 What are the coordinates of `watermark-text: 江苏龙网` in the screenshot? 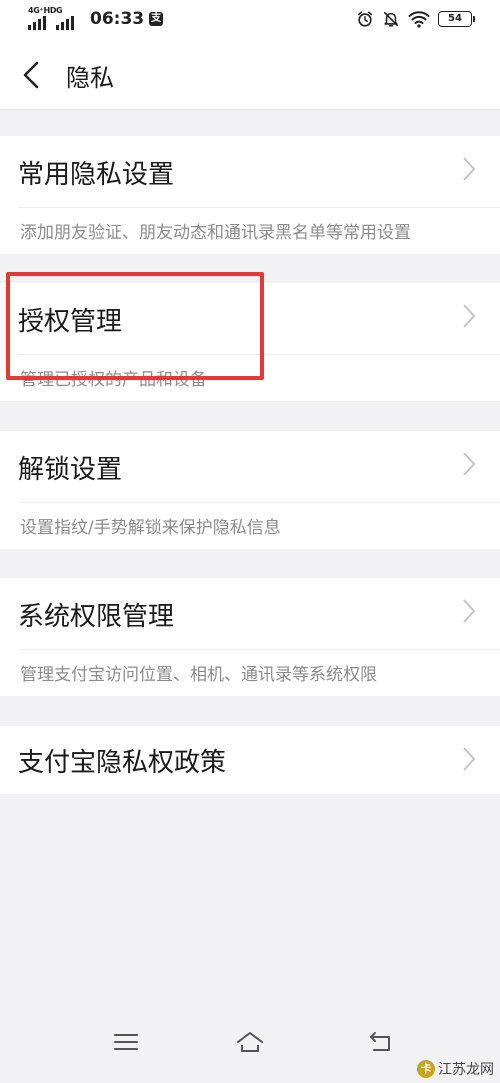 It's located at (466, 1070).